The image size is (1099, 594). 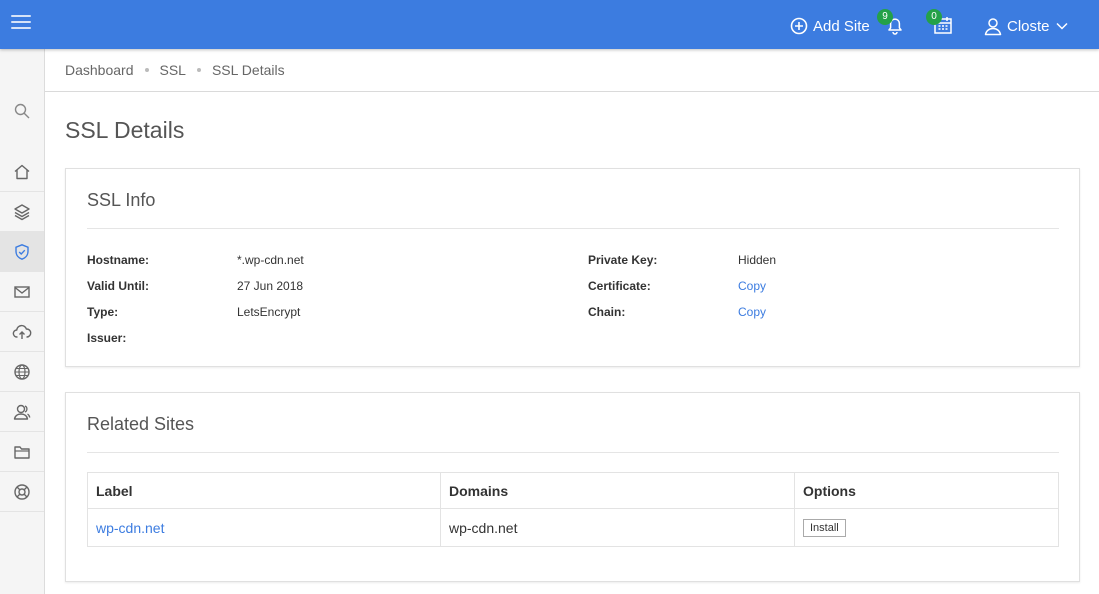 What do you see at coordinates (623, 260) in the screenshot?
I see `private-key-label: Private Key:` at bounding box center [623, 260].